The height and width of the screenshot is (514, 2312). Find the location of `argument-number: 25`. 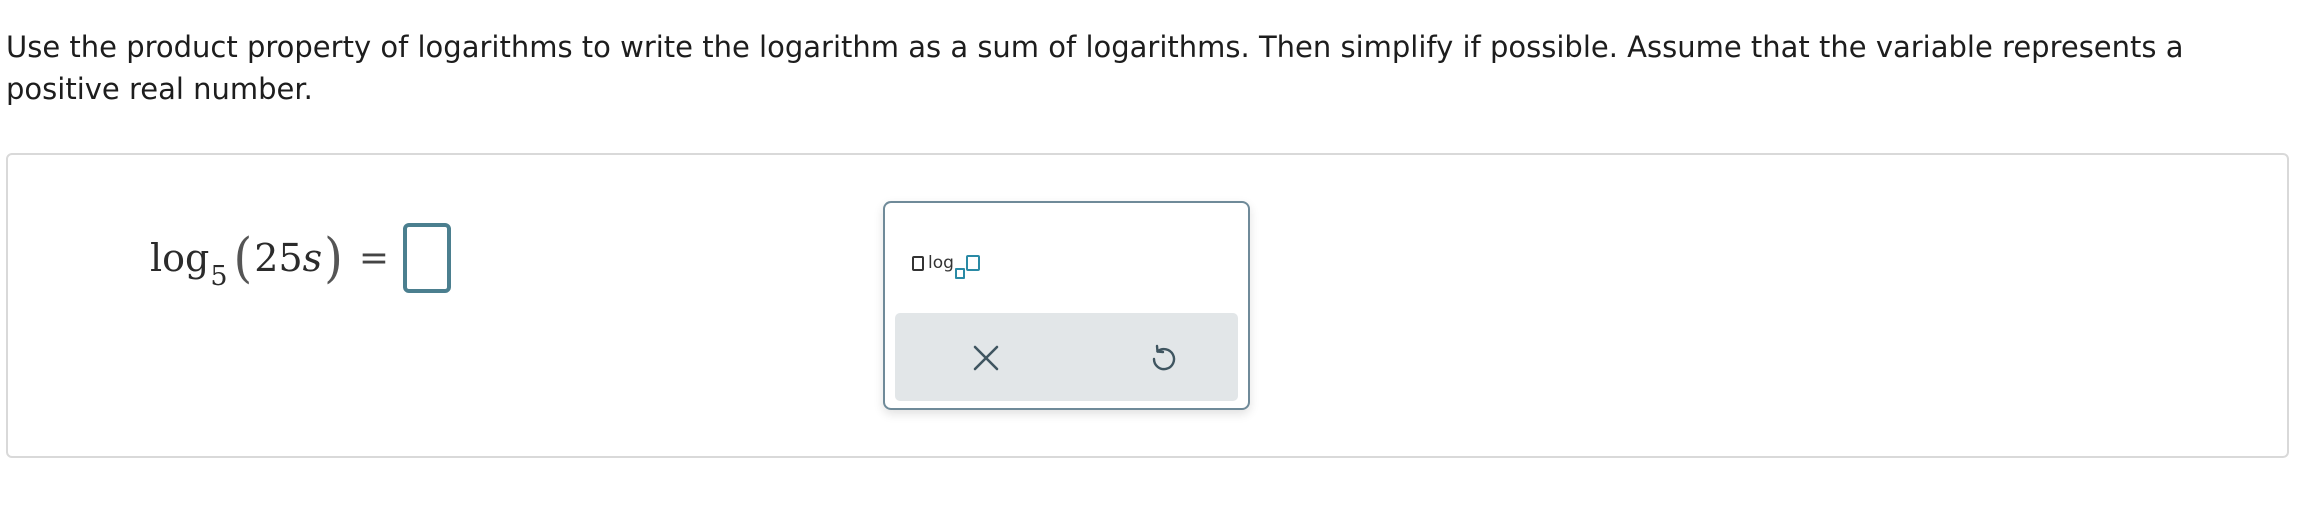

argument-number: 25 is located at coordinates (278, 258).